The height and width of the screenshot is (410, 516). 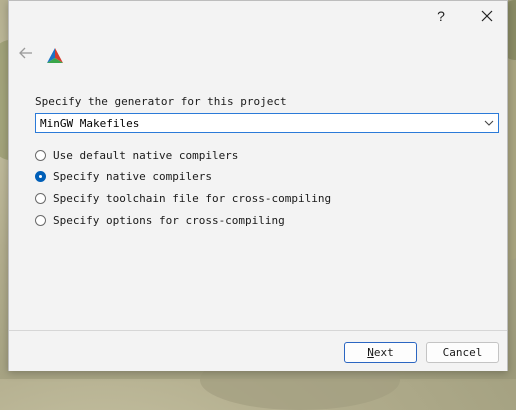 I want to click on next-accelerator: N, so click(x=370, y=352).